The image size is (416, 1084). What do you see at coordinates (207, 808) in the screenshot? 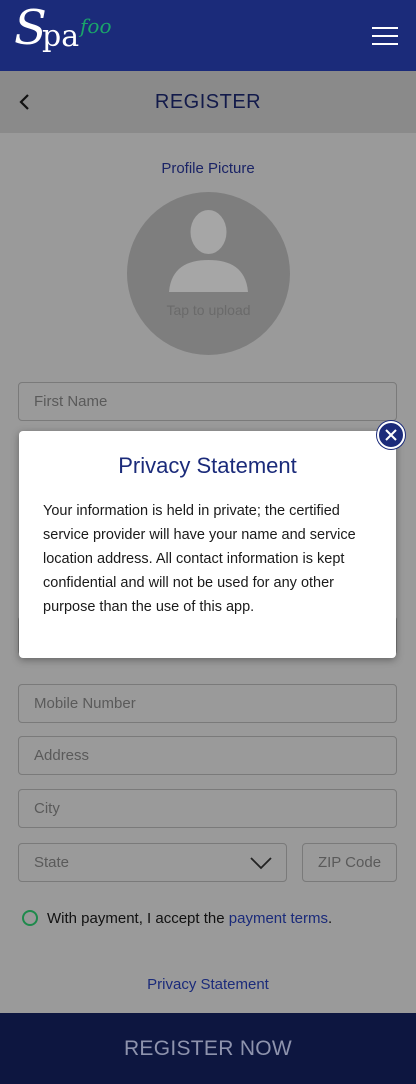
I see `city-field: City` at bounding box center [207, 808].